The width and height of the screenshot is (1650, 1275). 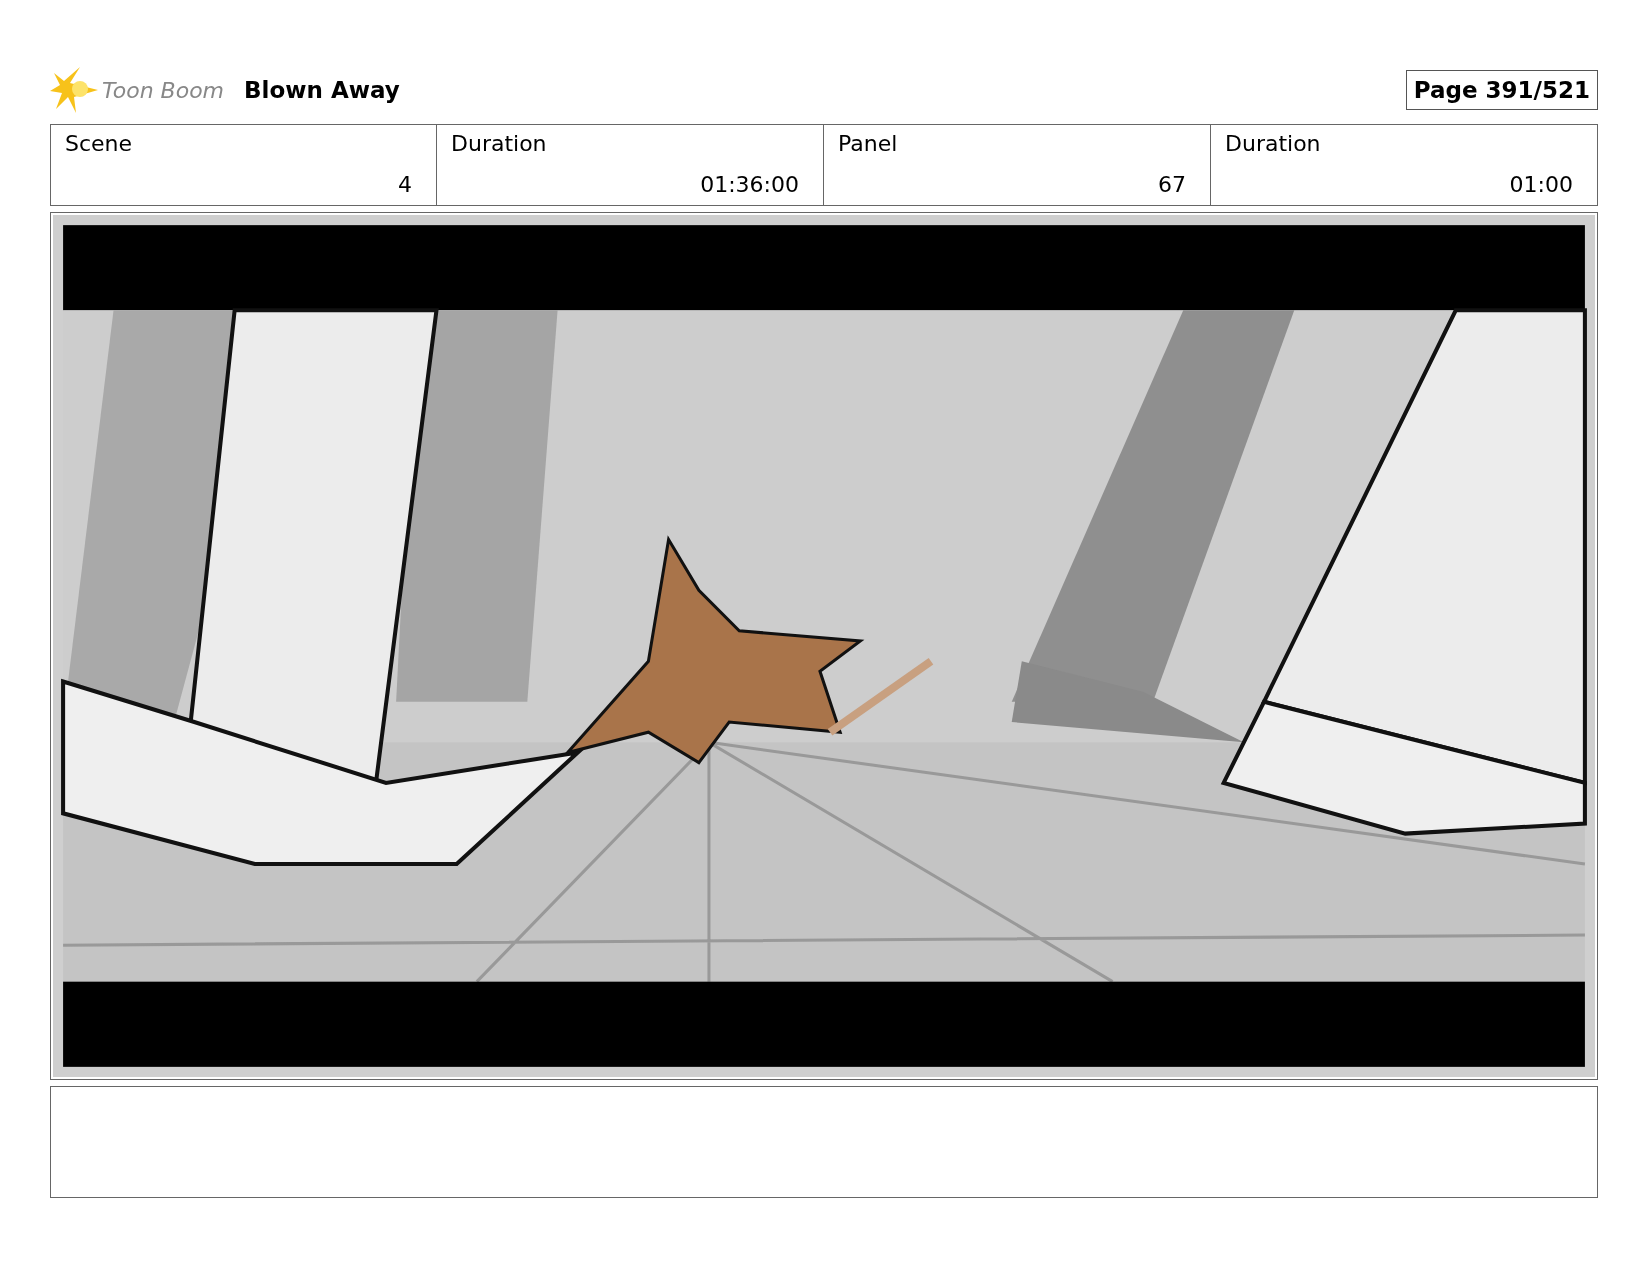 What do you see at coordinates (322, 90) in the screenshot?
I see `document-title: Blown Away` at bounding box center [322, 90].